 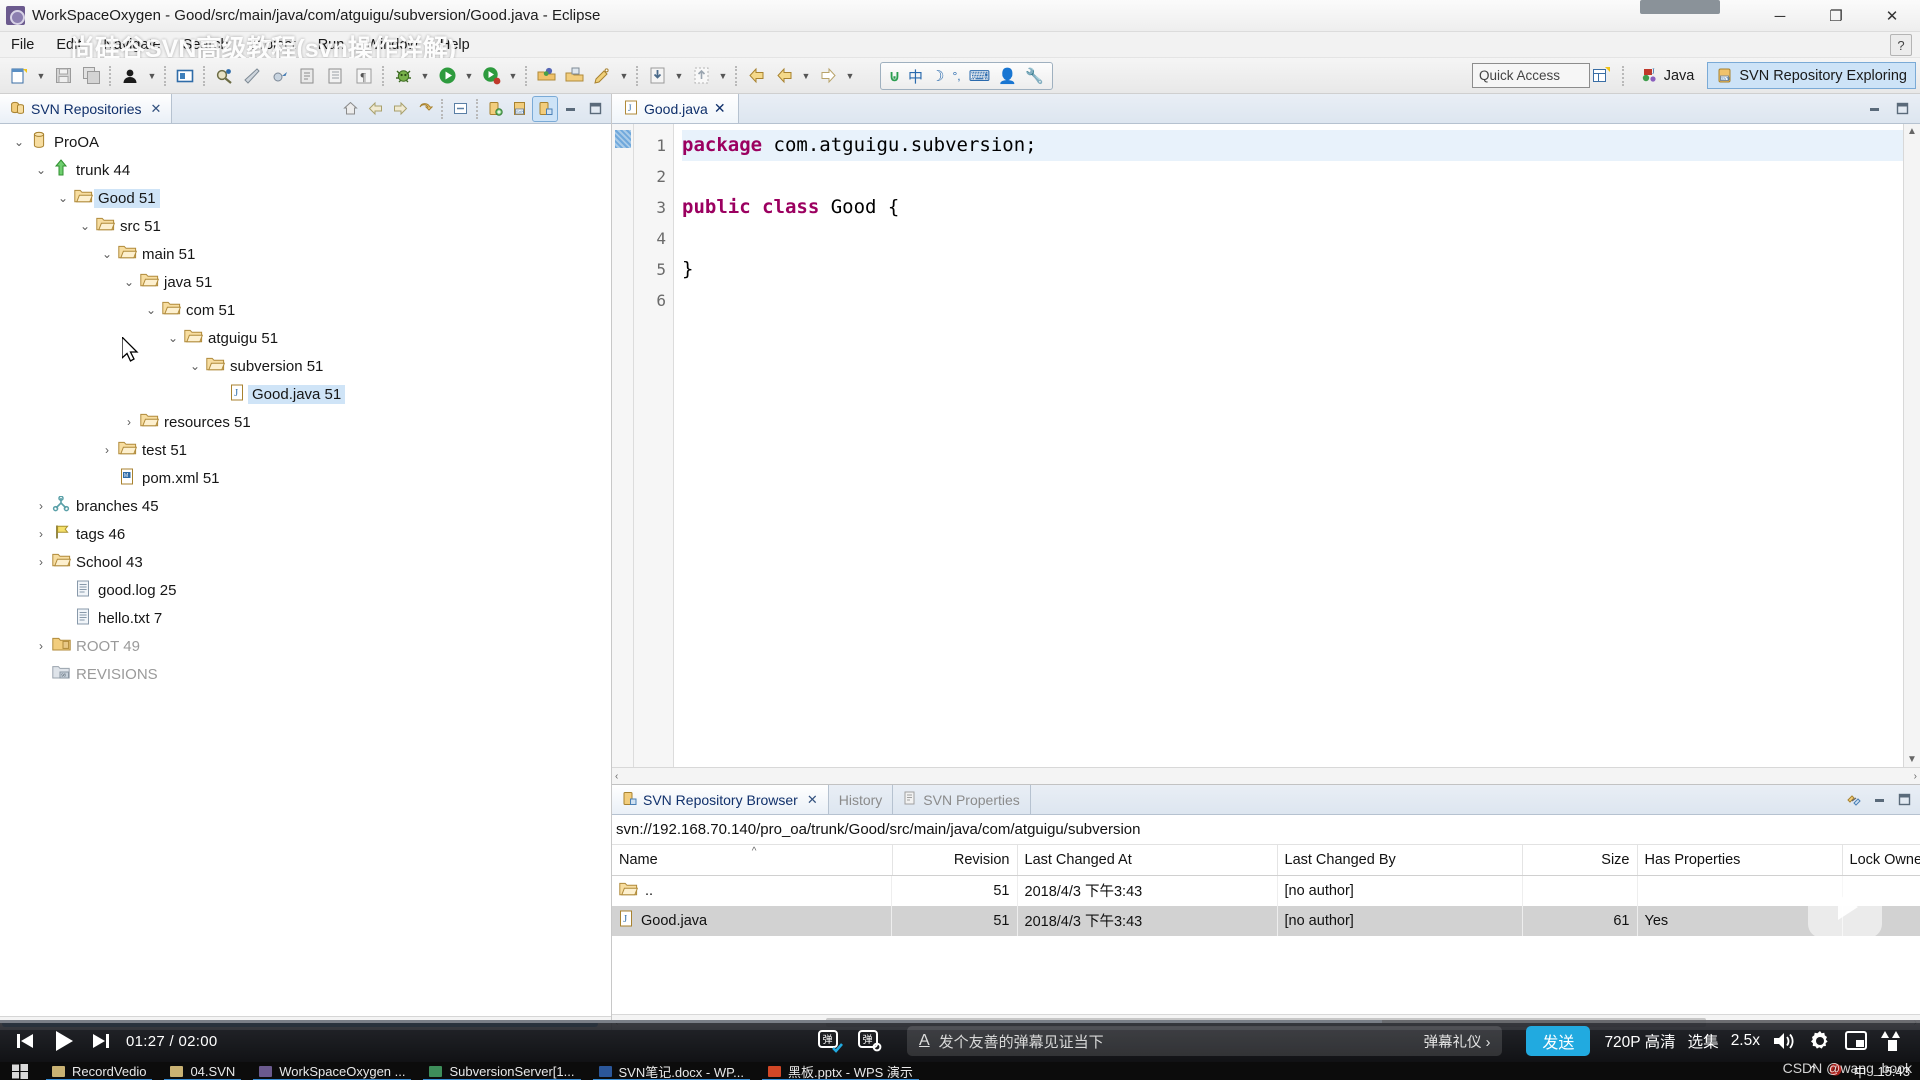 I want to click on ime-mode-chinese: 中, so click(x=915, y=76).